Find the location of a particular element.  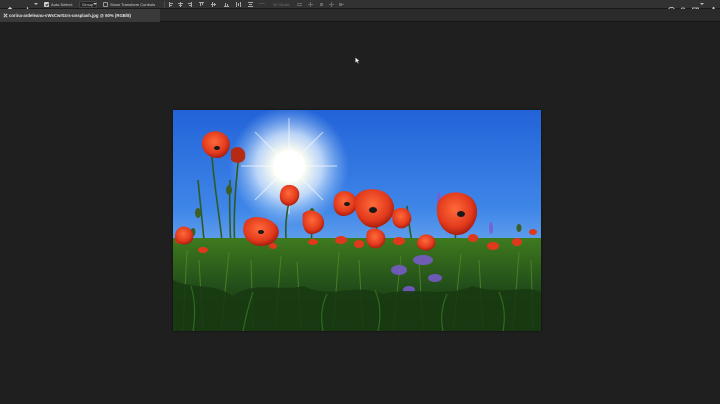

3d-scale-icon is located at coordinates (341, 4).